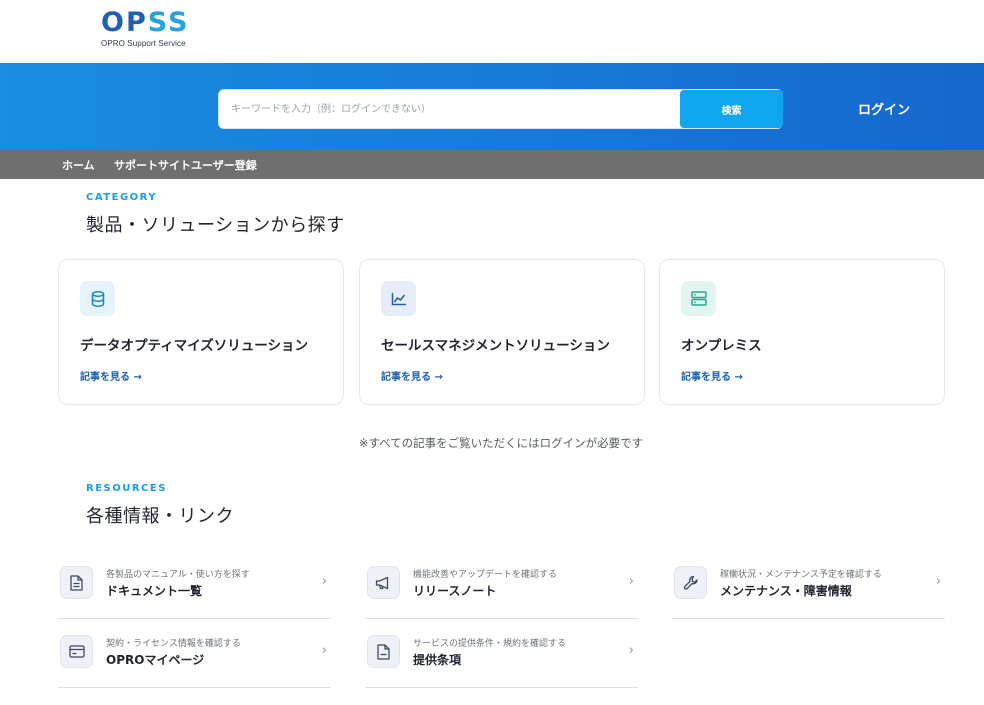  What do you see at coordinates (194, 346) in the screenshot?
I see `category-card-title: データオプティマイズソリューション` at bounding box center [194, 346].